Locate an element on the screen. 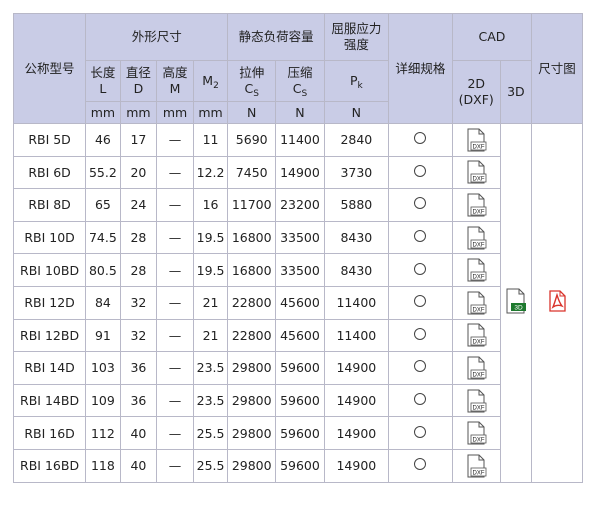 This screenshot has width=600, height=508. value-cell-d: 20 is located at coordinates (138, 172).